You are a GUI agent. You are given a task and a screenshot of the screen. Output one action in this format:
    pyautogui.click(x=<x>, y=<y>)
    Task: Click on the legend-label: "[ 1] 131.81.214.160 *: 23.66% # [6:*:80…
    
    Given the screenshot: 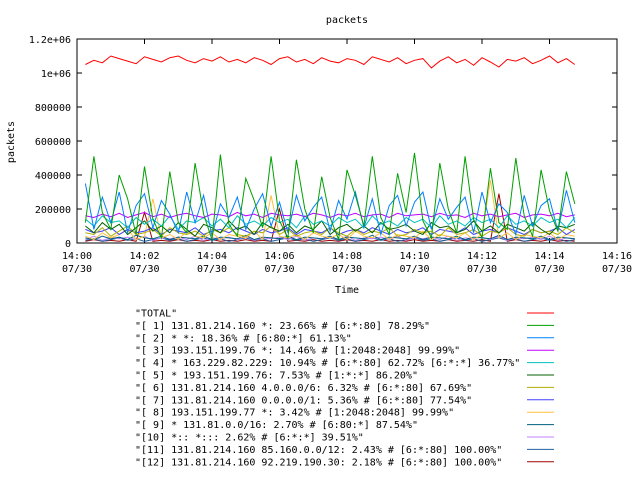 What is the action you would take?
    pyautogui.click(x=282, y=326)
    